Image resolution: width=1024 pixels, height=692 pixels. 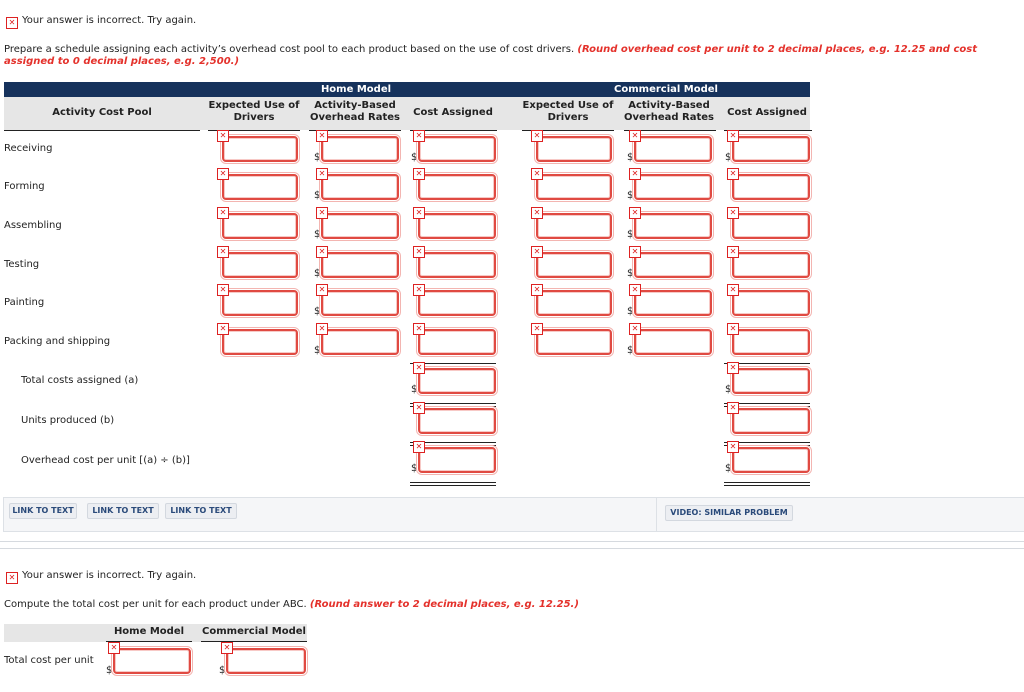 I want to click on home-total-cost-per-unit-input: ✕, so click(x=150, y=659).